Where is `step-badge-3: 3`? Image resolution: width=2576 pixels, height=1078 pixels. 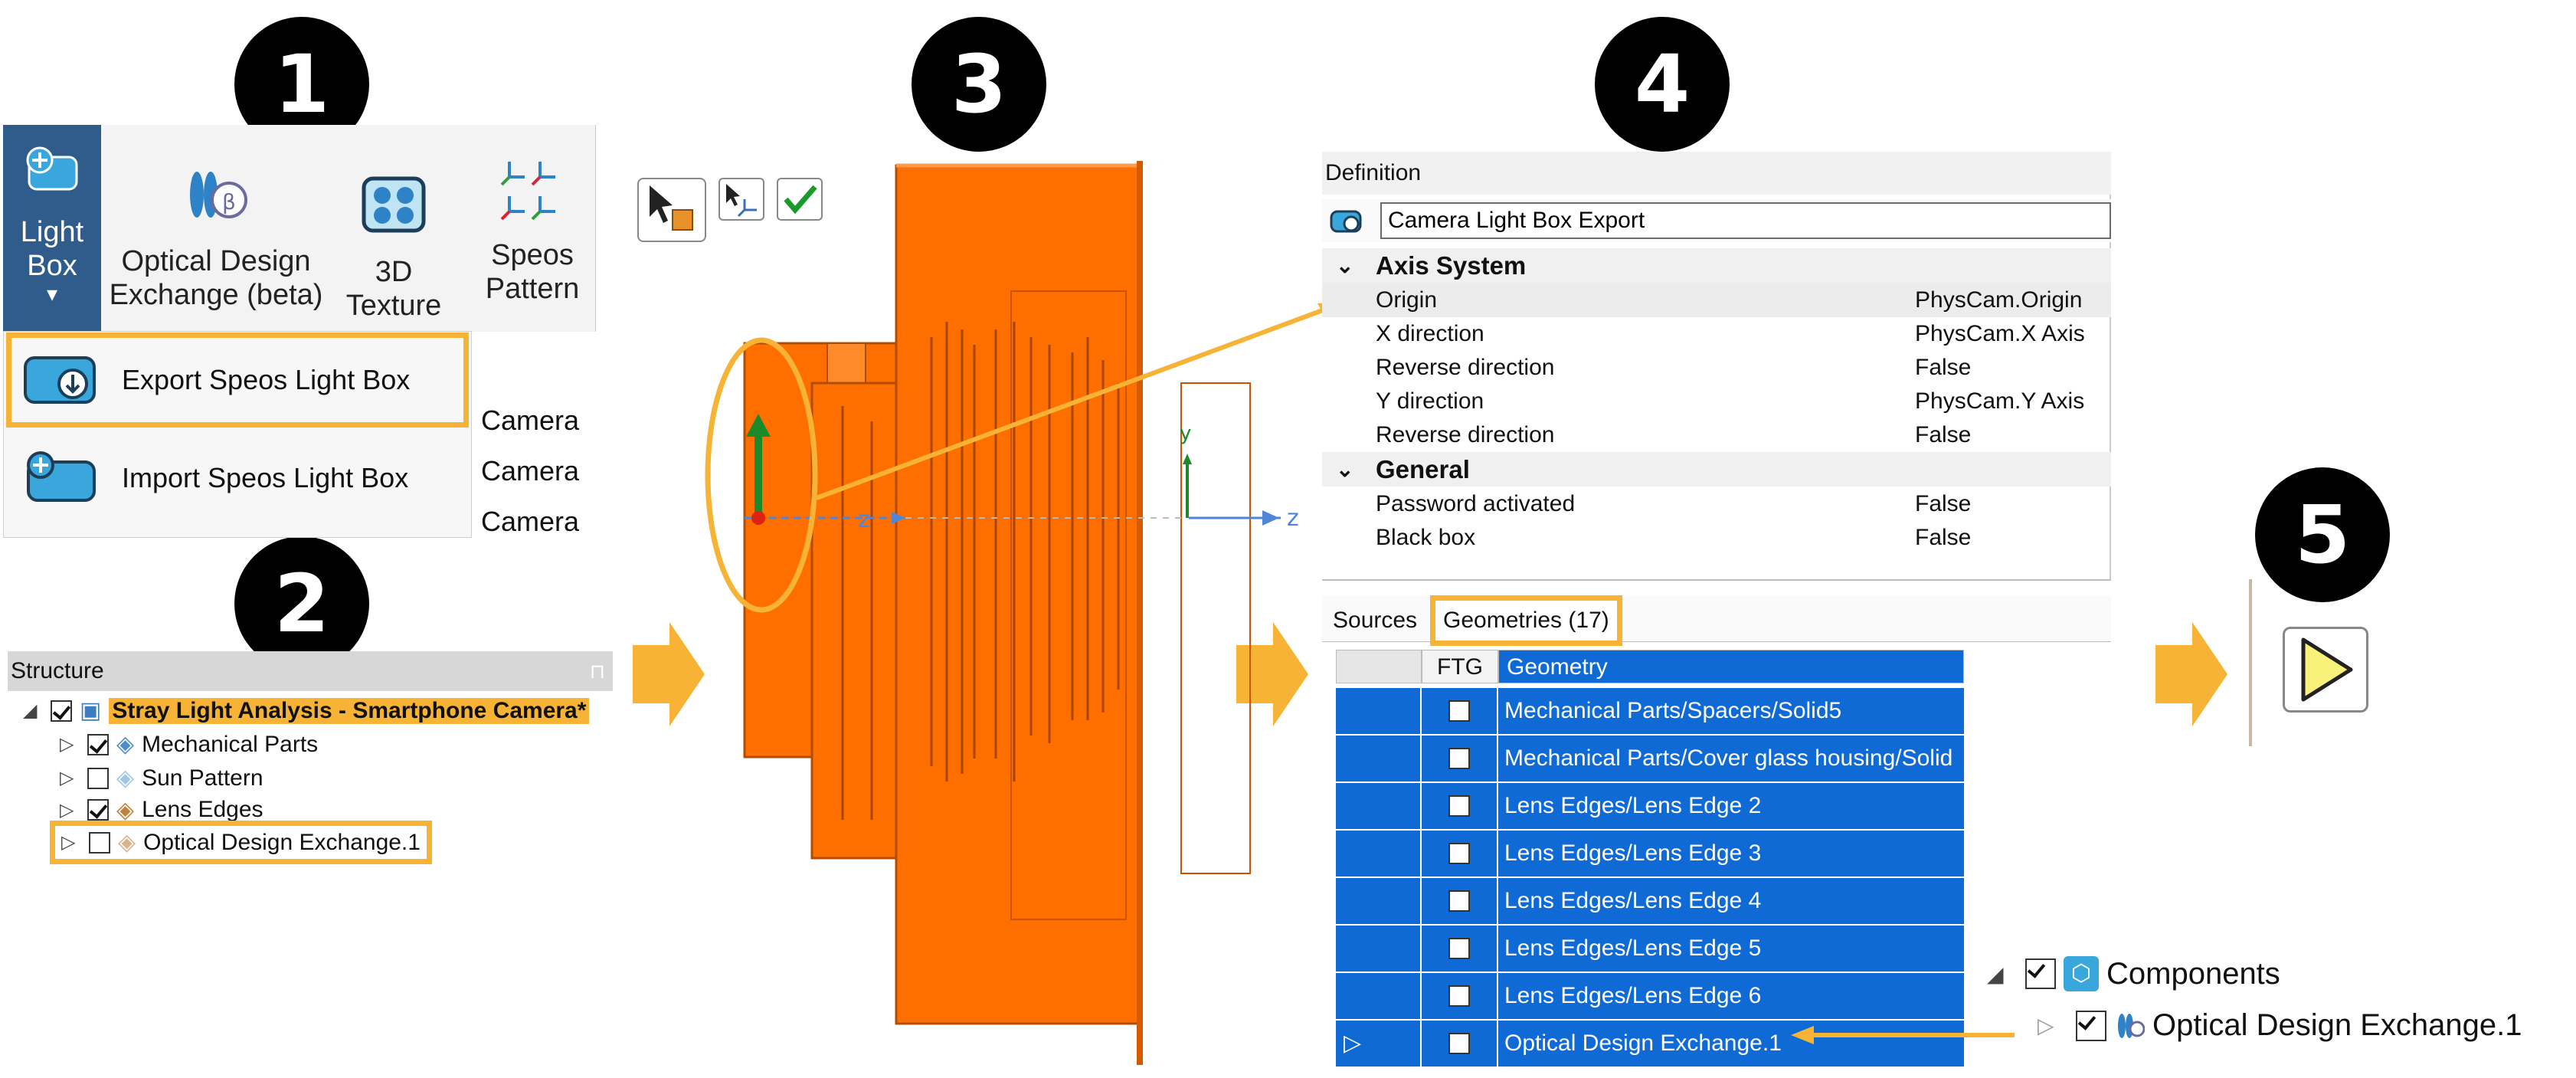 step-badge-3: 3 is located at coordinates (979, 84).